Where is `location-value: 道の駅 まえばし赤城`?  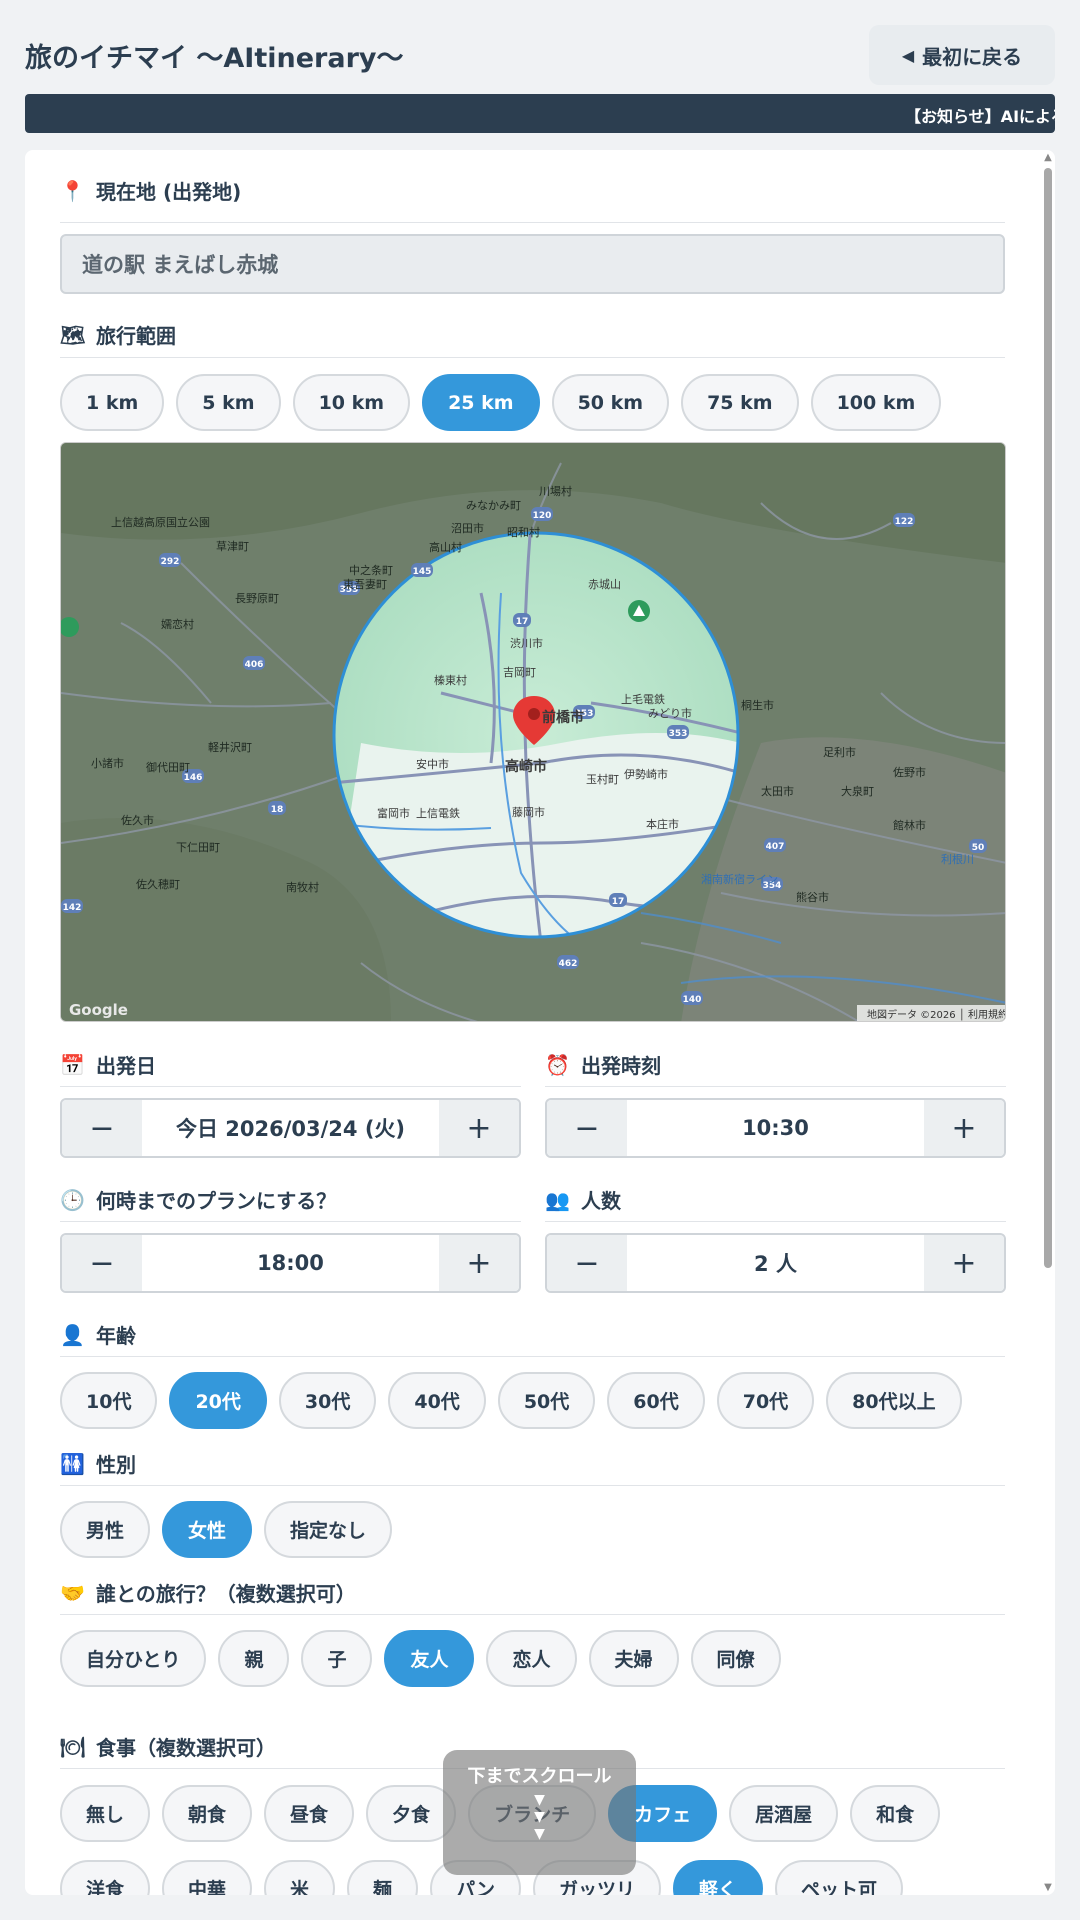 location-value: 道の駅 まえばし赤城 is located at coordinates (180, 265).